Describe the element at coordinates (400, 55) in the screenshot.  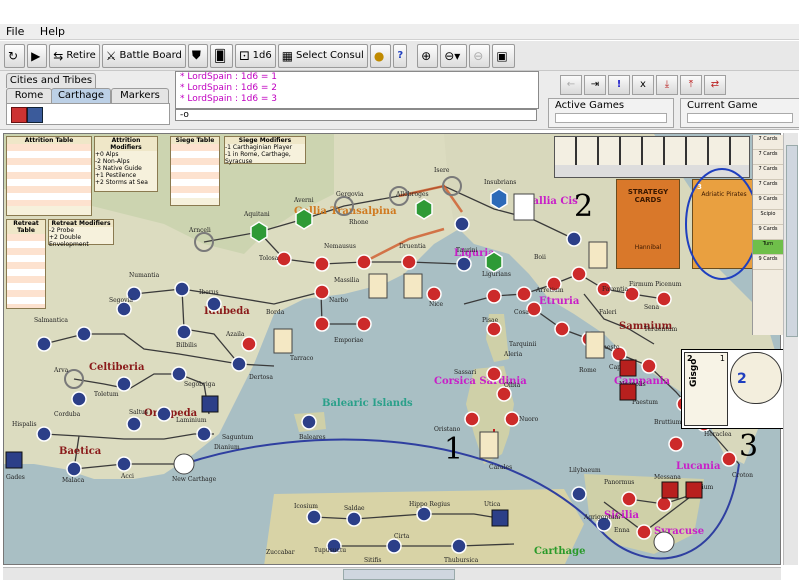
I see `help-button: ?` at that location.